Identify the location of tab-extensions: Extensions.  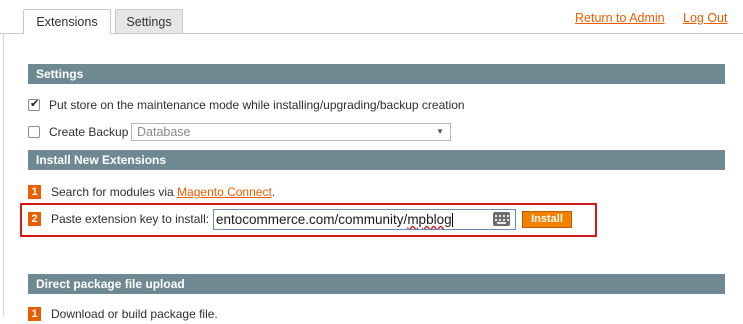
(67, 21).